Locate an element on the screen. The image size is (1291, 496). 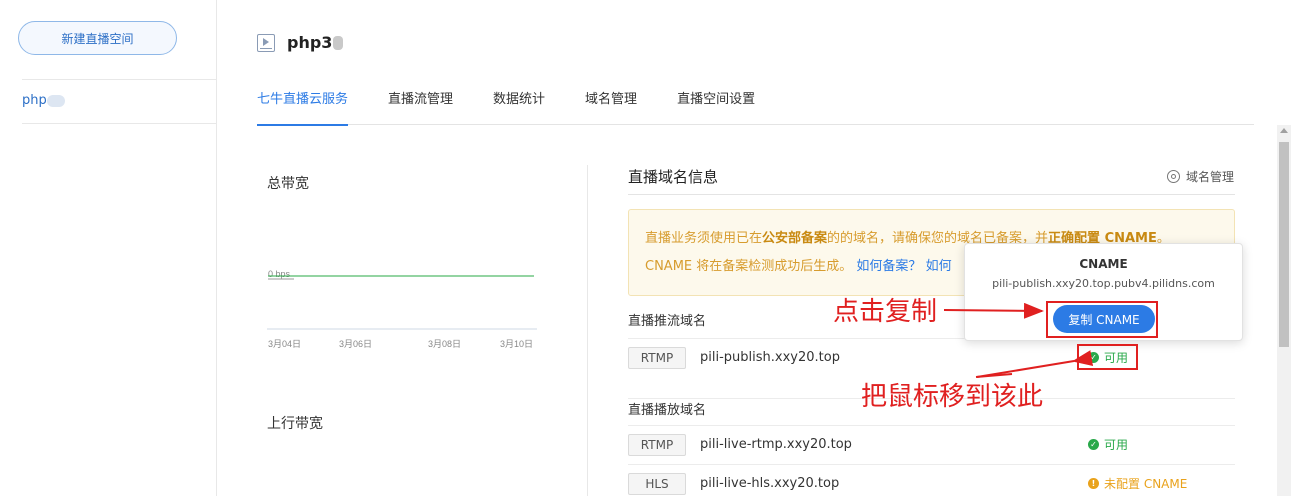
scroll-up-arrow-icon is located at coordinates (1284, 130).